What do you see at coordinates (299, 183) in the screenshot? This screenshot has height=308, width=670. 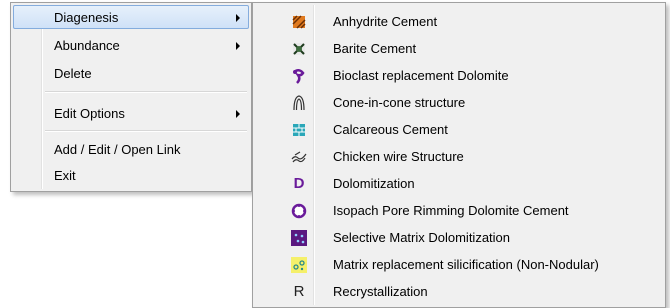 I see `dolomitization-icon: D` at bounding box center [299, 183].